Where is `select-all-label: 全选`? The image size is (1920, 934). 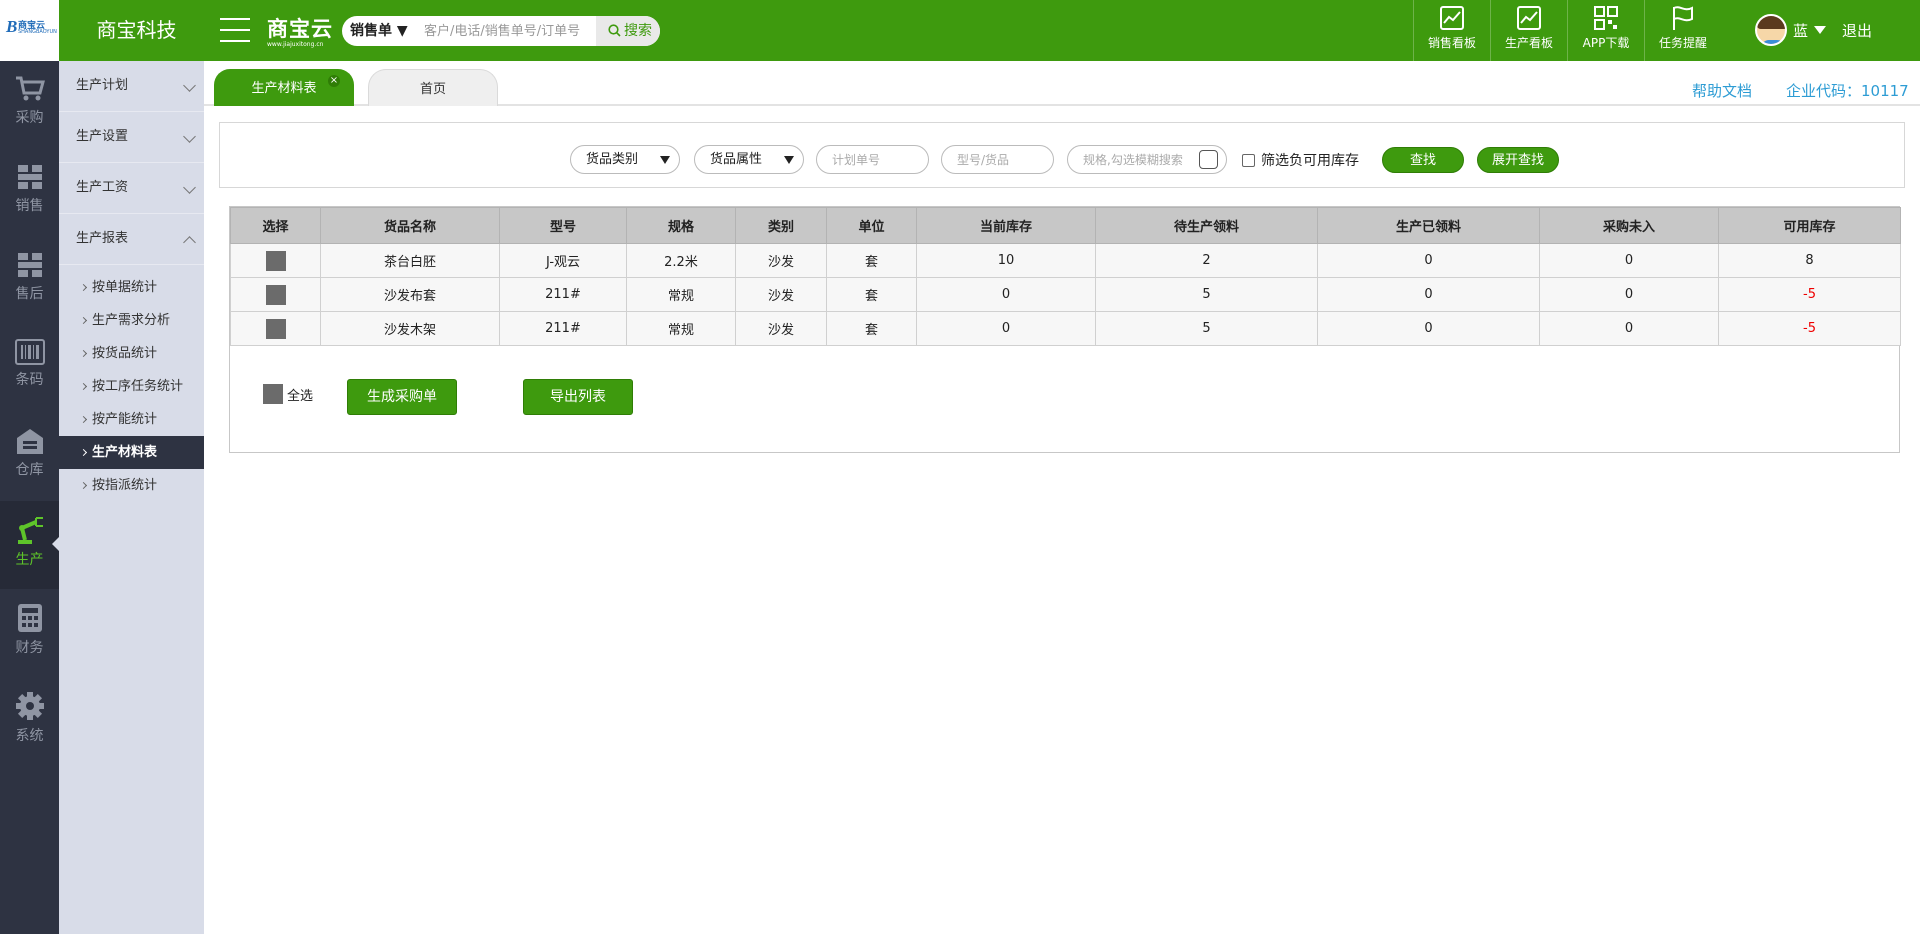 select-all-label: 全选 is located at coordinates (300, 394).